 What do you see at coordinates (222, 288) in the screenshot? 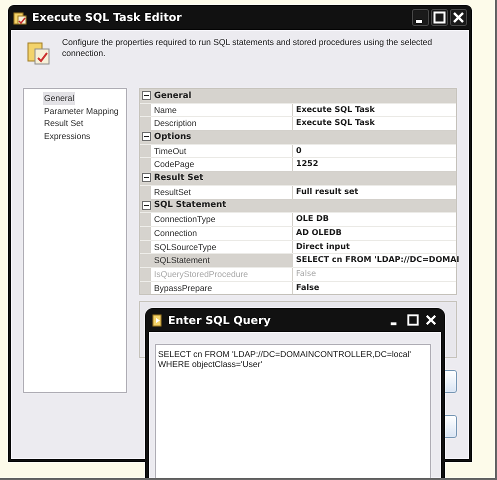
I see `property-name: BypassPrepare` at bounding box center [222, 288].